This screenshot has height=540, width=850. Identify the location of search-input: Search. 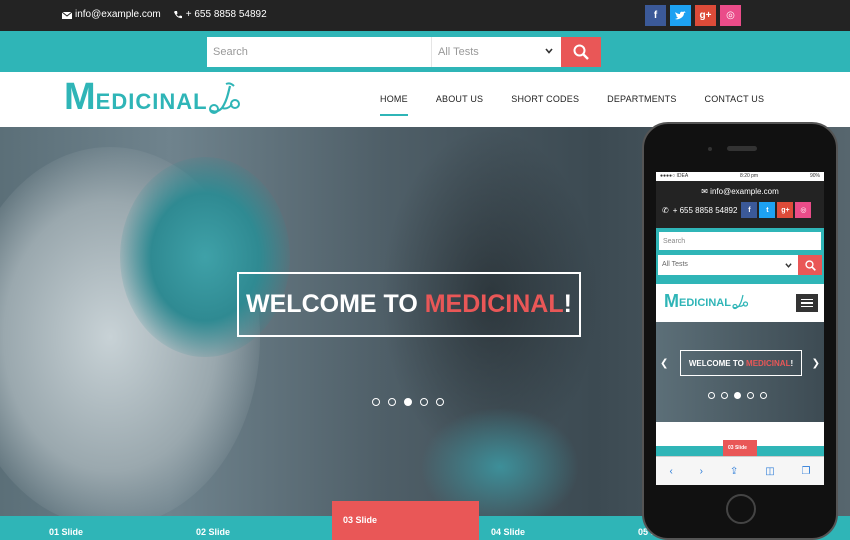
(319, 52).